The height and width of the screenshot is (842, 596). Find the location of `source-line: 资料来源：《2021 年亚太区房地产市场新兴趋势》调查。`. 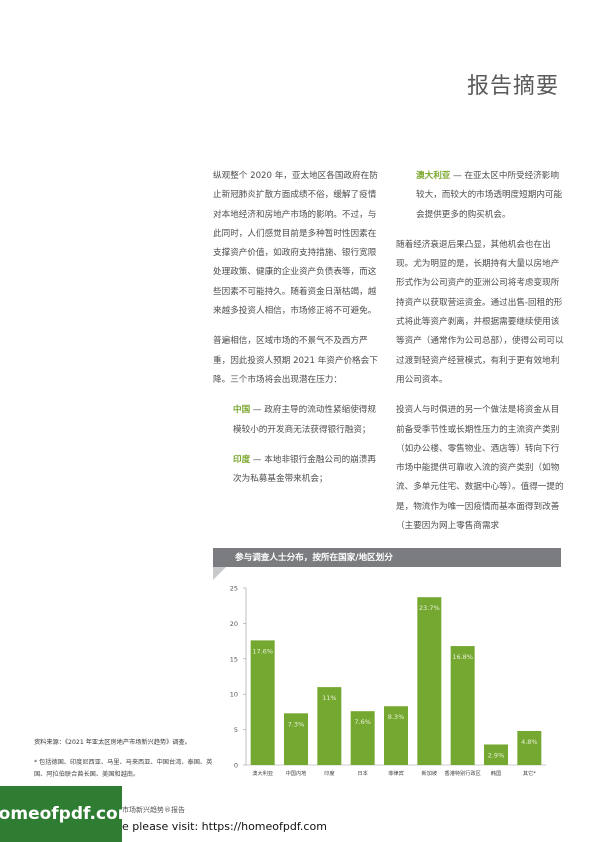

source-line: 资料来源：《2021 年亚太区房地产市场新兴趋势》调查。 is located at coordinates (112, 742).